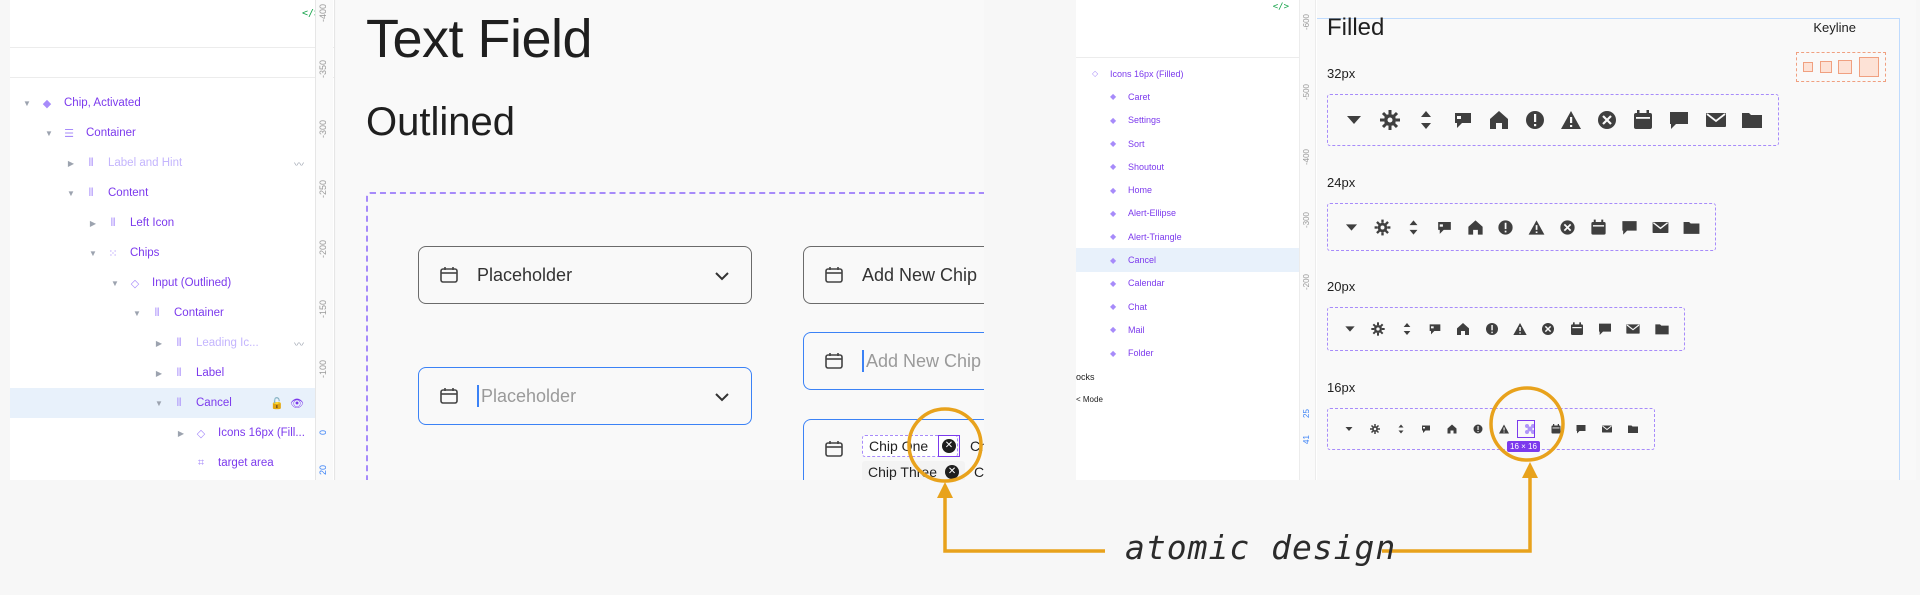 This screenshot has width=1920, height=595. I want to click on outlined-select-field-focused: Placeholder, so click(585, 396).